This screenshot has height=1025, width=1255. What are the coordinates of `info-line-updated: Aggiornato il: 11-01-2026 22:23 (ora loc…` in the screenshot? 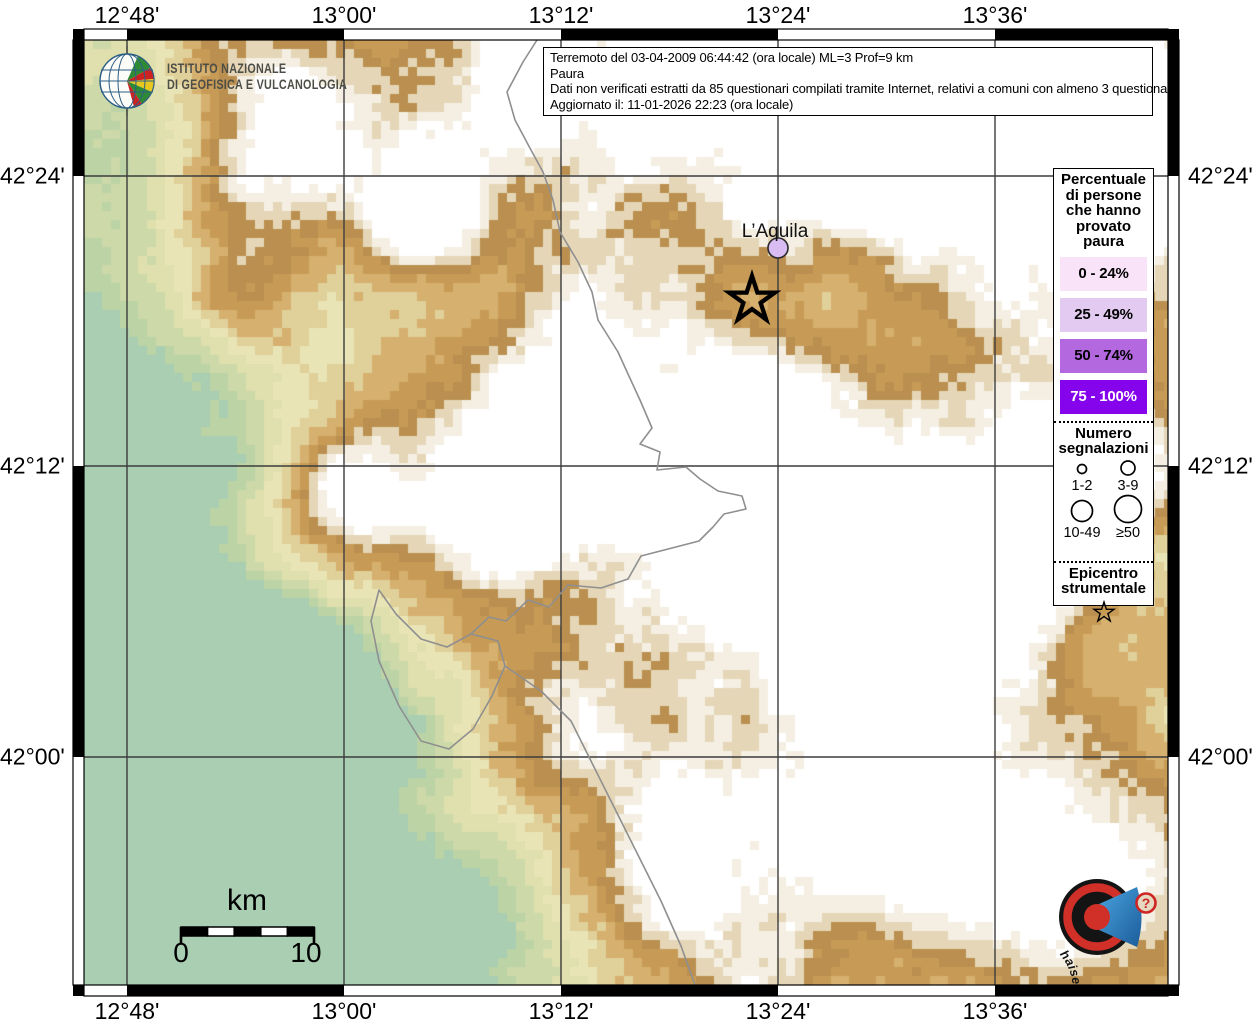 It's located at (672, 104).